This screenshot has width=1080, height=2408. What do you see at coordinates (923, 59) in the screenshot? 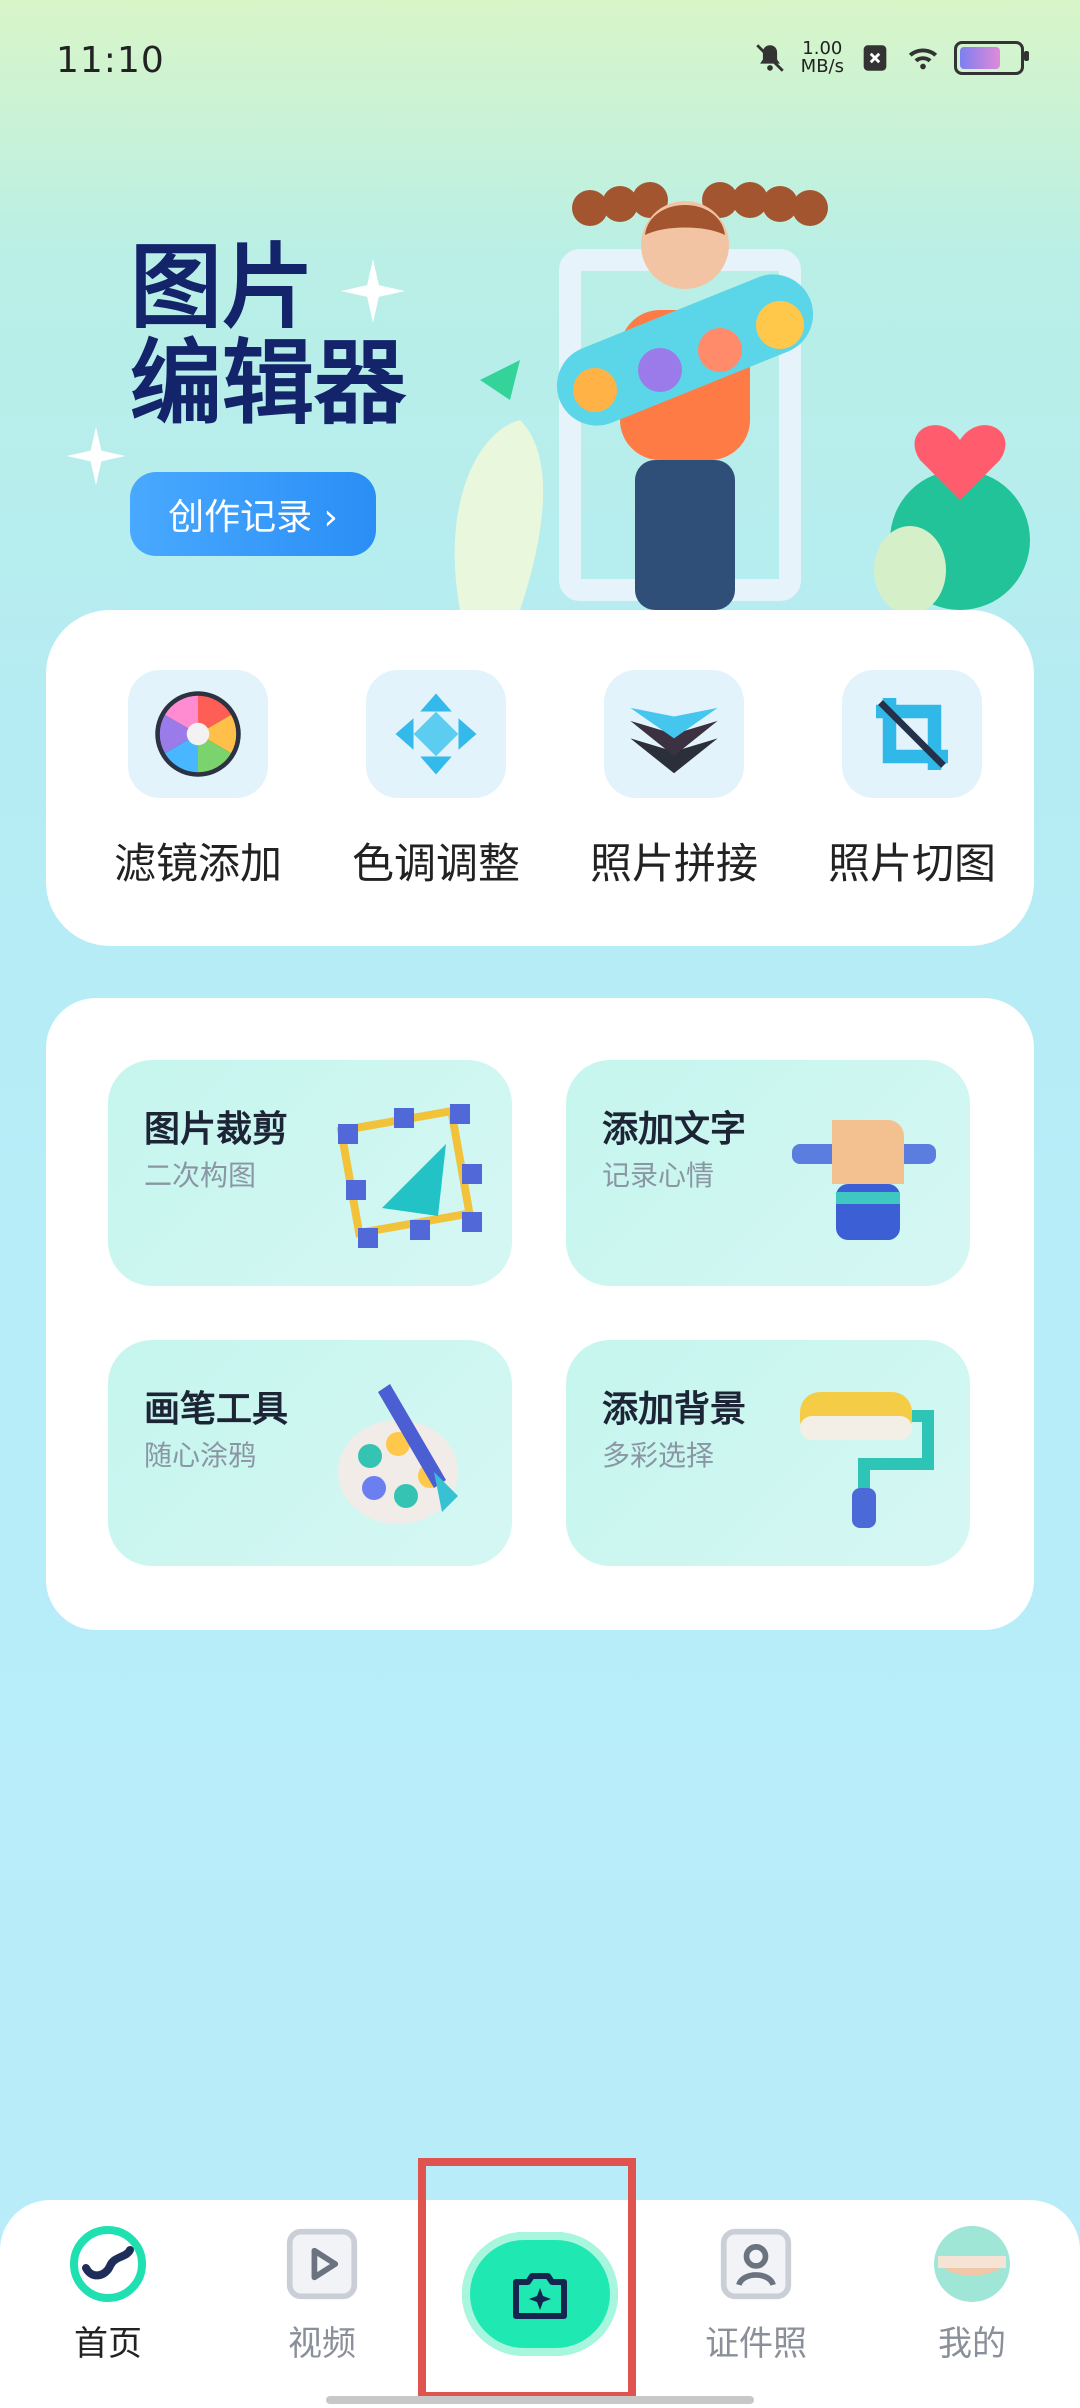
I see `wifi-icon` at bounding box center [923, 59].